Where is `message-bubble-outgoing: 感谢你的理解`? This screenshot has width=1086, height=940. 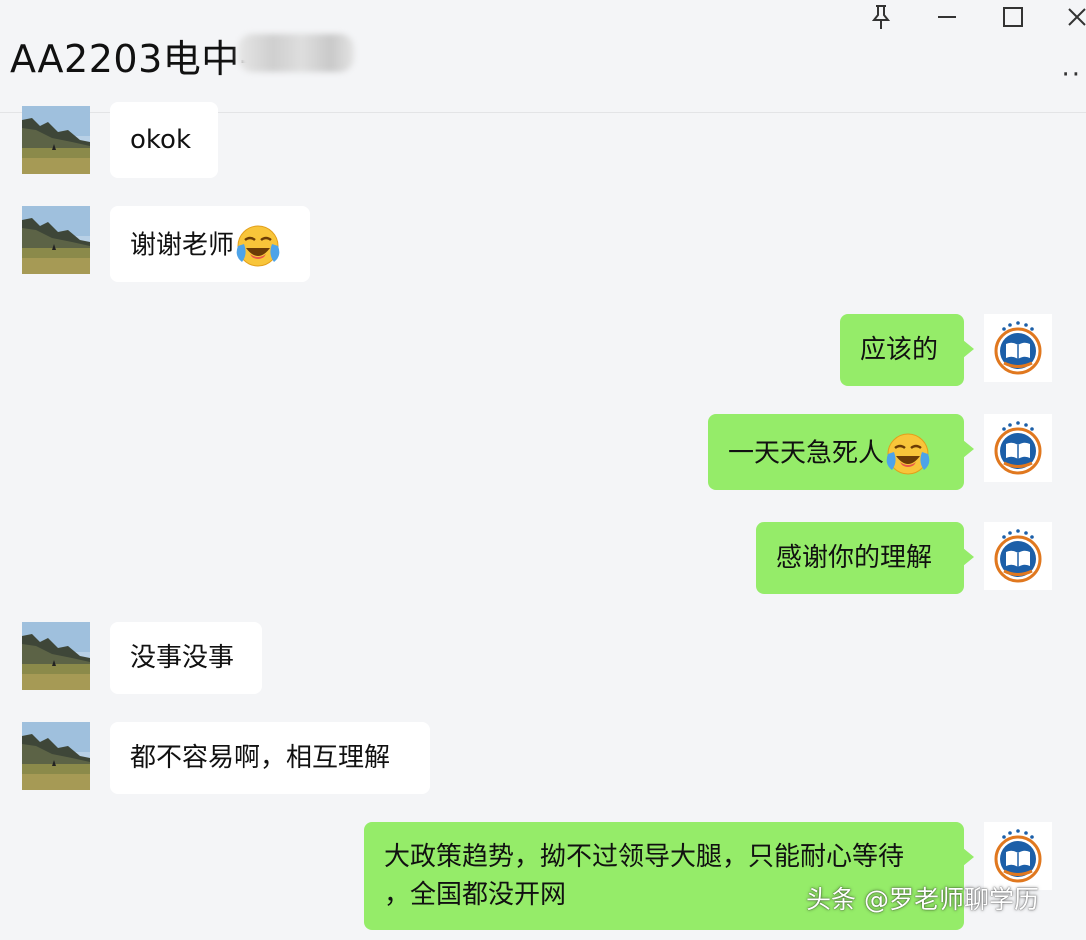 message-bubble-outgoing: 感谢你的理解 is located at coordinates (865, 558).